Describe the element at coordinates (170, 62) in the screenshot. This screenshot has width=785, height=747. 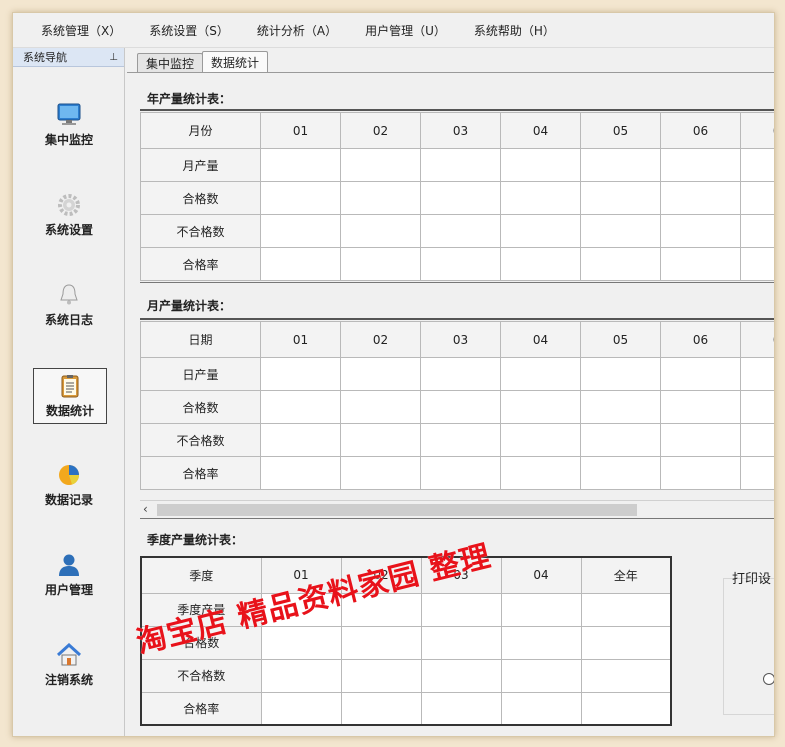
I see `tab-1: 集中监控` at that location.